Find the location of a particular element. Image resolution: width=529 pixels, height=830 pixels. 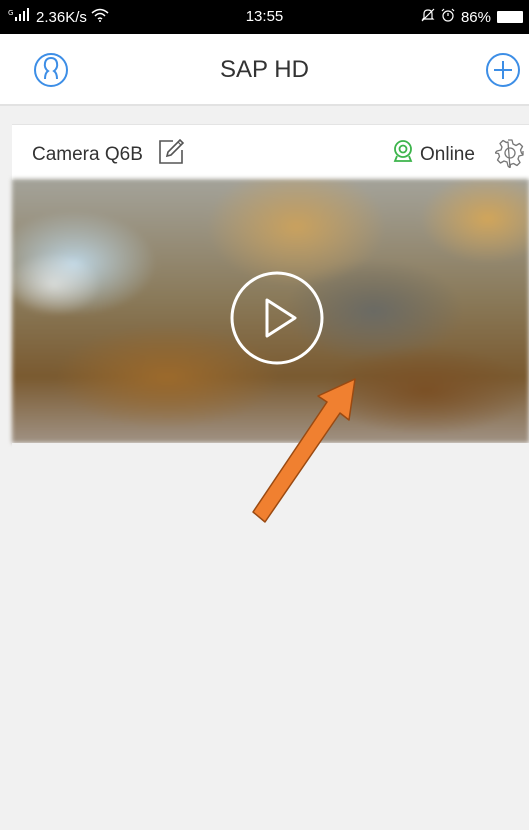

camera-name: Camera Q6B is located at coordinates (87, 154).